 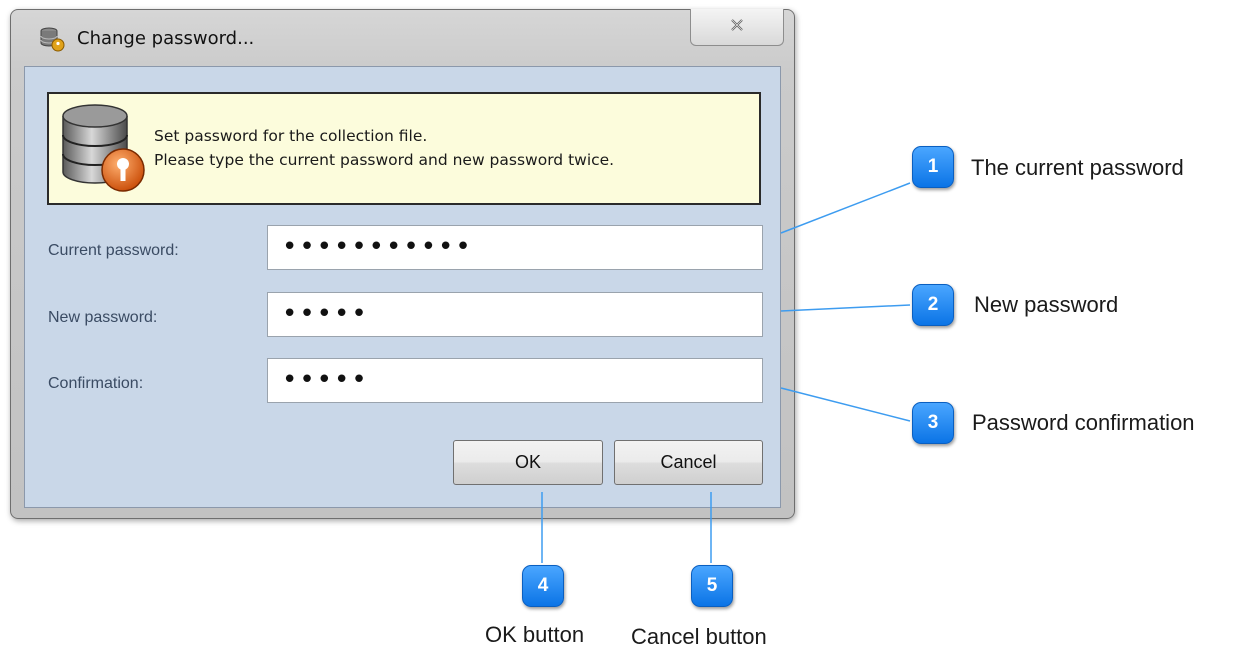 I want to click on callout-badge-1: 1, so click(x=933, y=167).